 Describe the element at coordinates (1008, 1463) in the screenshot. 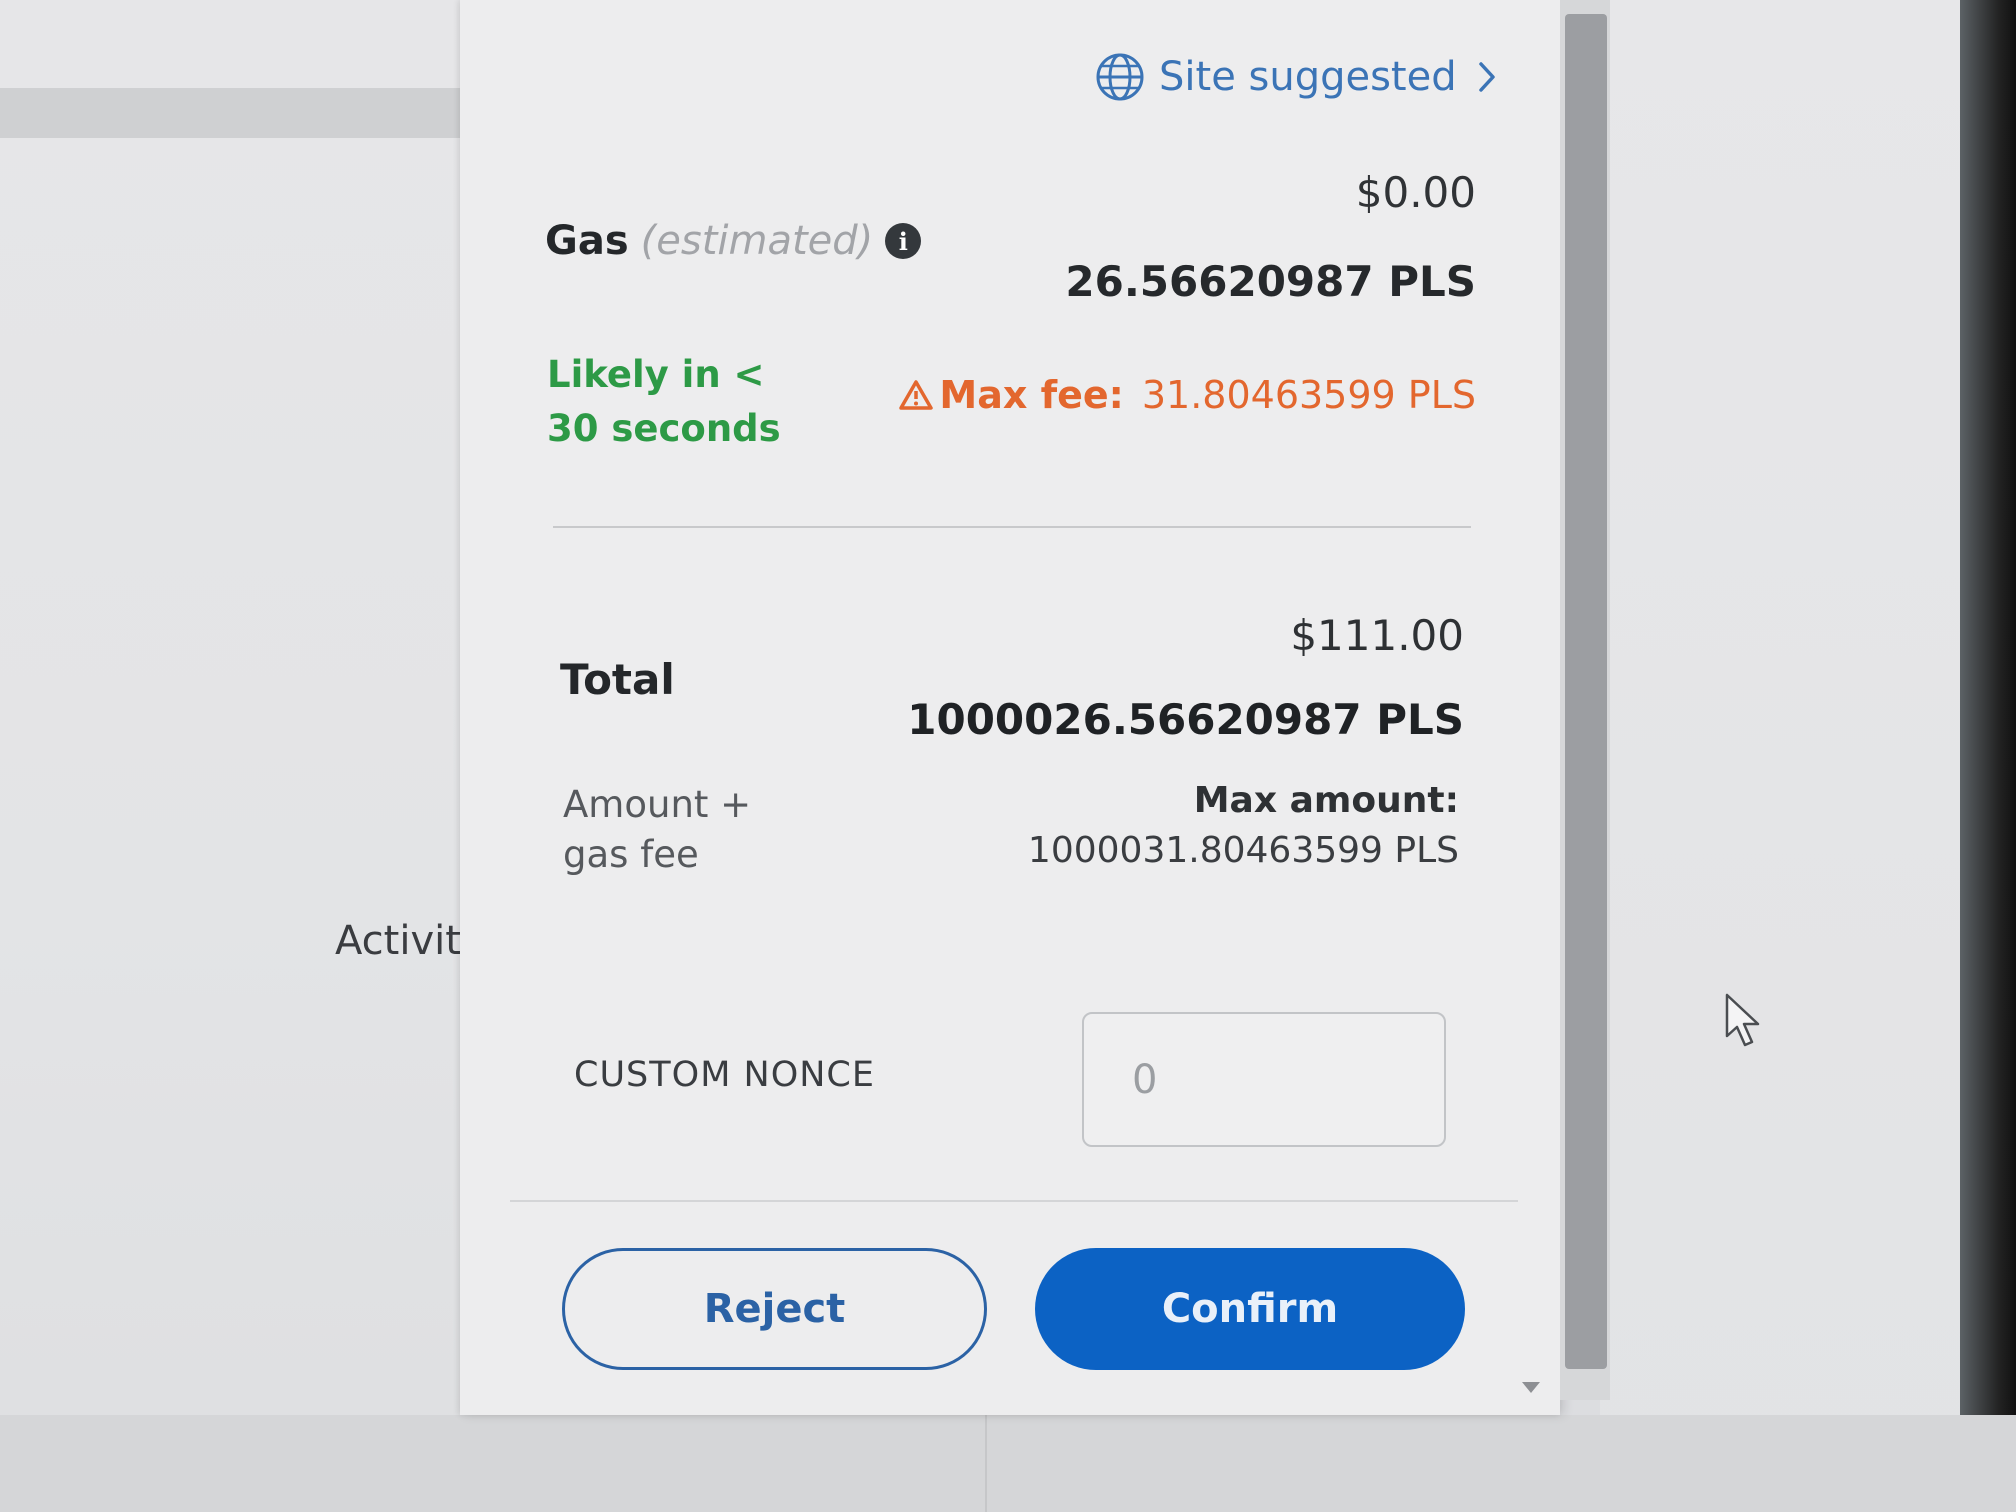

I see `background-page-bottom` at that location.